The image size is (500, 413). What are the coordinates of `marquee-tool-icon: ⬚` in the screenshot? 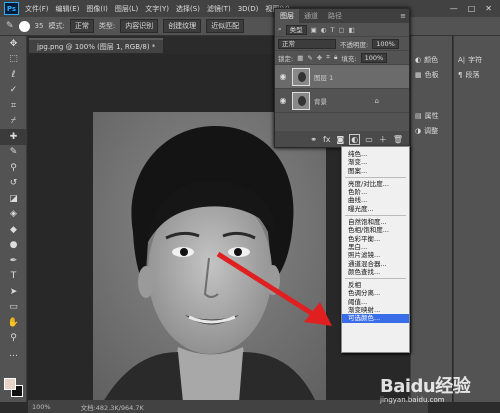 It's located at (13, 60).